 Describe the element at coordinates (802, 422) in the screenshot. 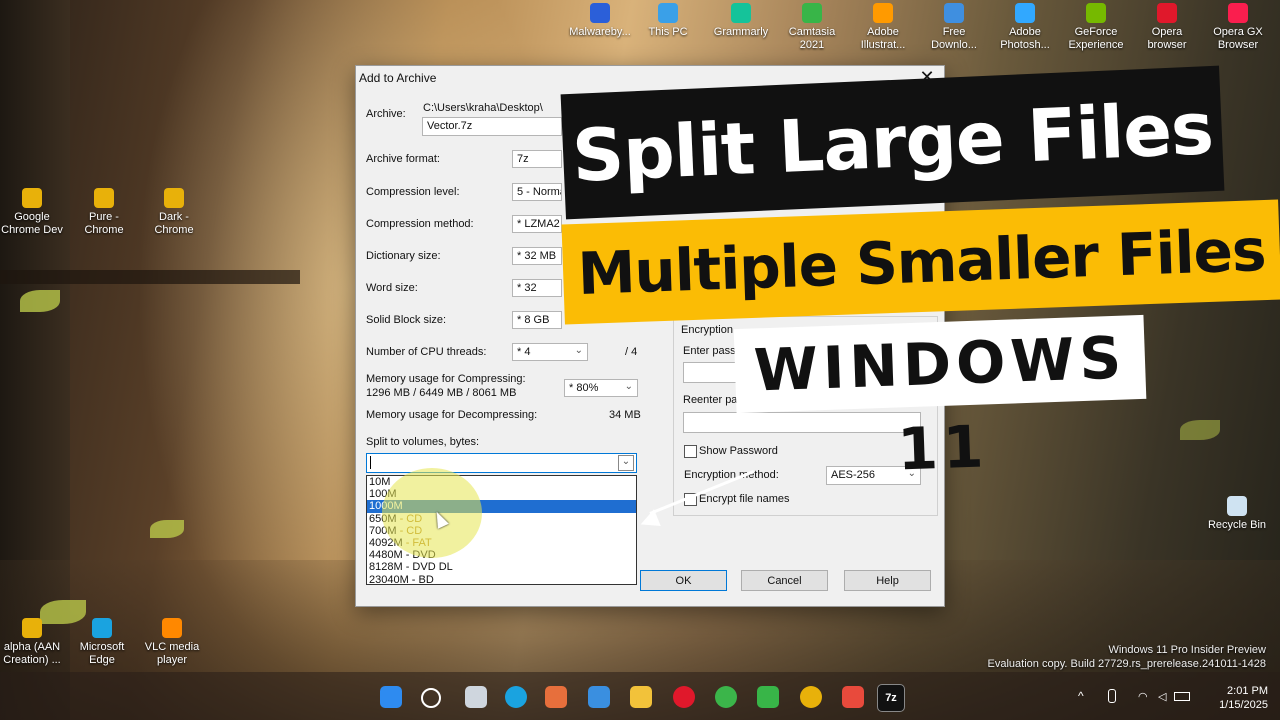

I see `reenter-password-input` at that location.